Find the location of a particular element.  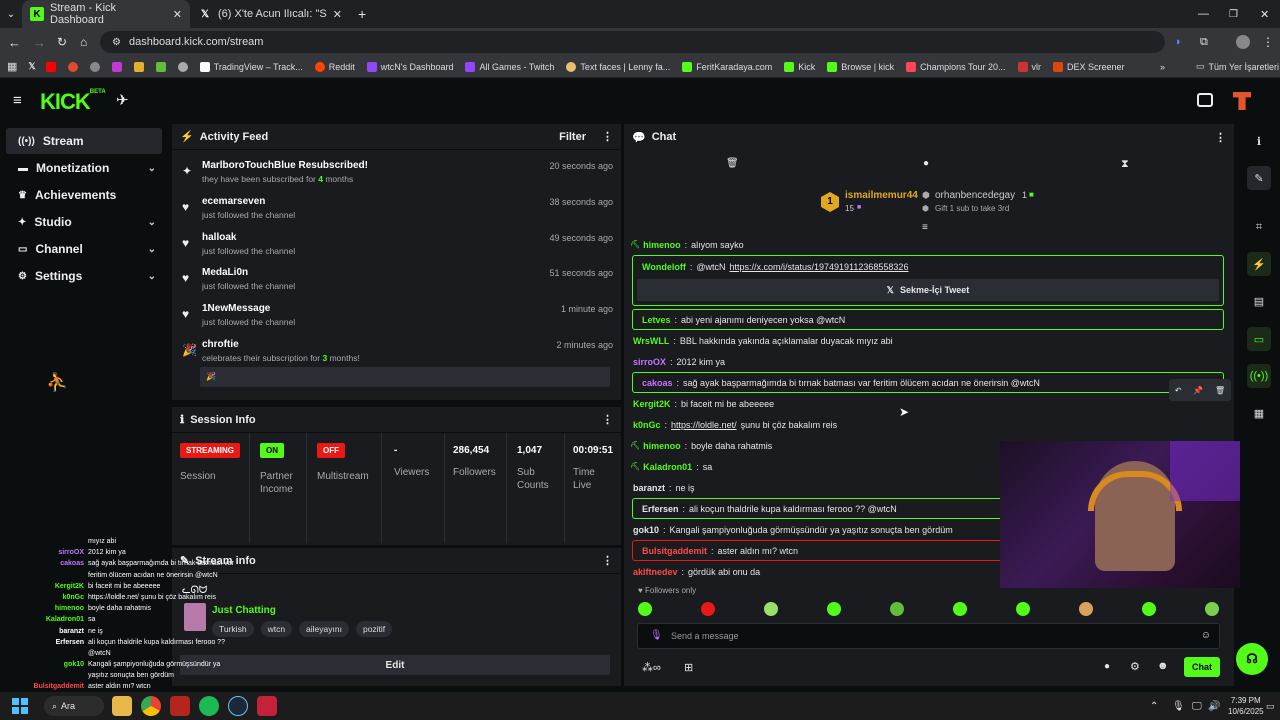

bookmark-vlr: vlr is located at coordinates (1030, 66).